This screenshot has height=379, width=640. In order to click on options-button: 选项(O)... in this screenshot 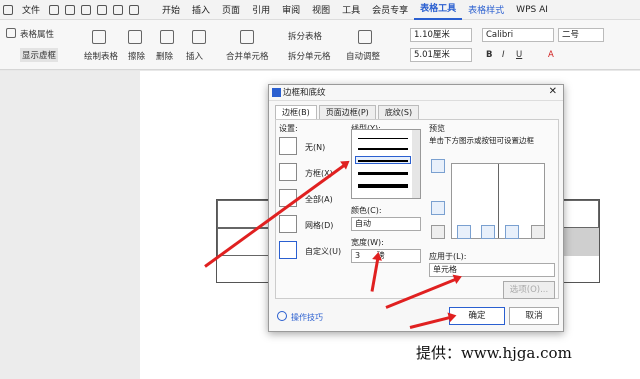, I will do `click(529, 290)`.